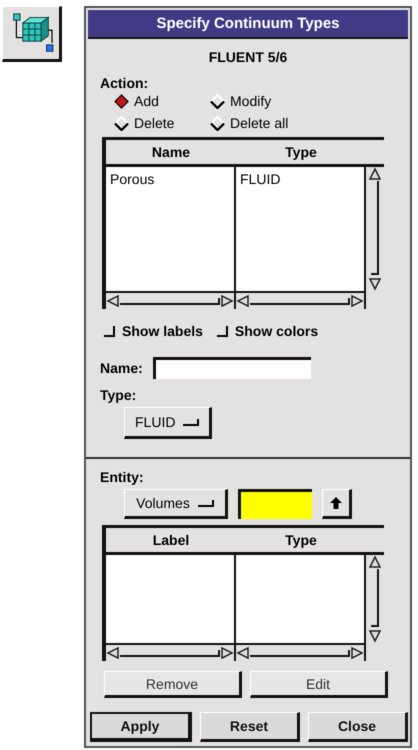  I want to click on checkbox-option: Show labels, so click(153, 331).